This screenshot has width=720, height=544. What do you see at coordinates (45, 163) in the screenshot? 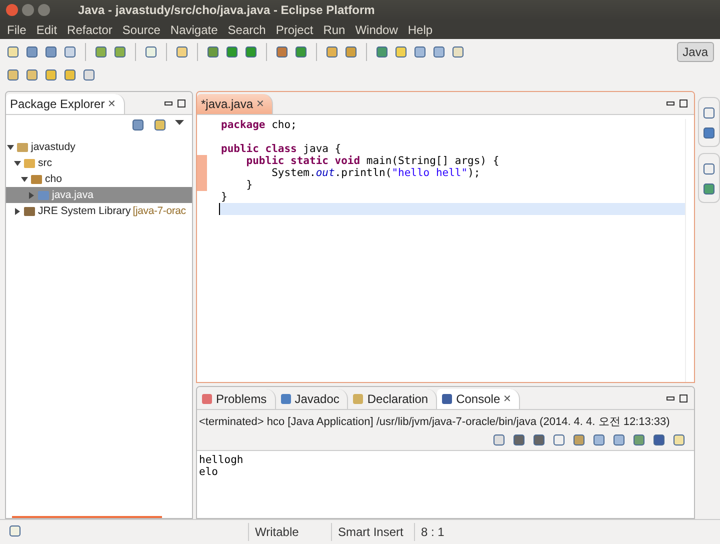
I see `tree-label: src` at bounding box center [45, 163].